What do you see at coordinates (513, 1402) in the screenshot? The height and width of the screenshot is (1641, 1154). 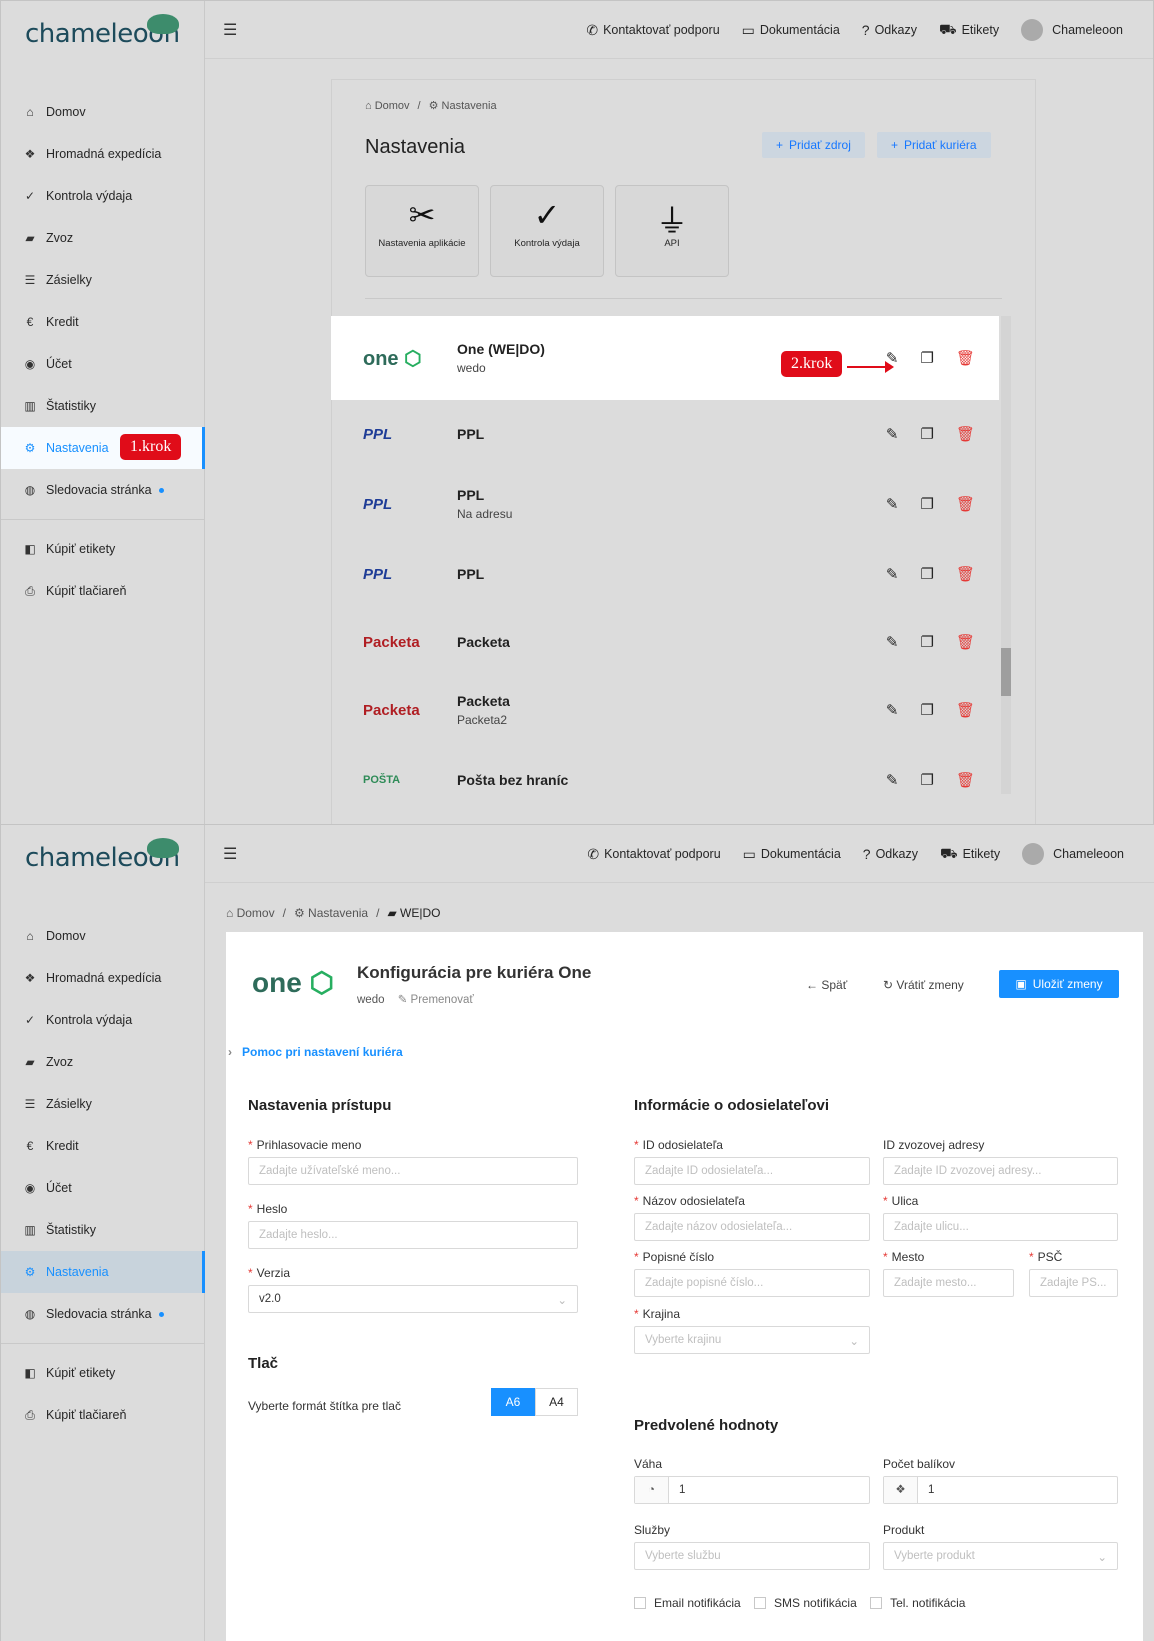 I see `format-a6-button: A6` at bounding box center [513, 1402].